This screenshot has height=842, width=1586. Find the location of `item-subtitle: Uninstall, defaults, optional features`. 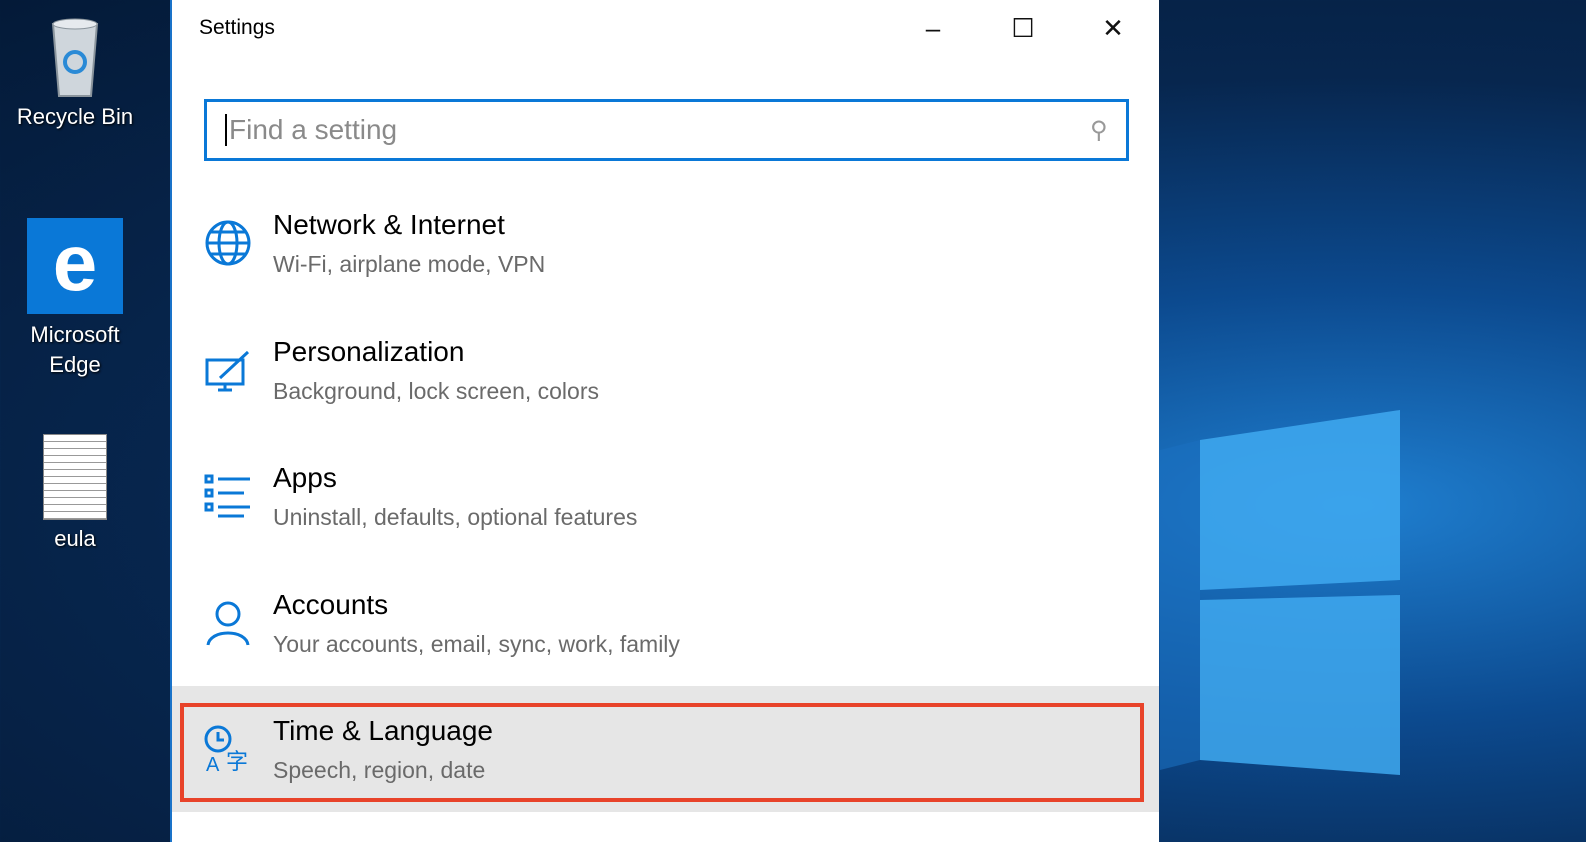

item-subtitle: Uninstall, defaults, optional features is located at coordinates (455, 516).